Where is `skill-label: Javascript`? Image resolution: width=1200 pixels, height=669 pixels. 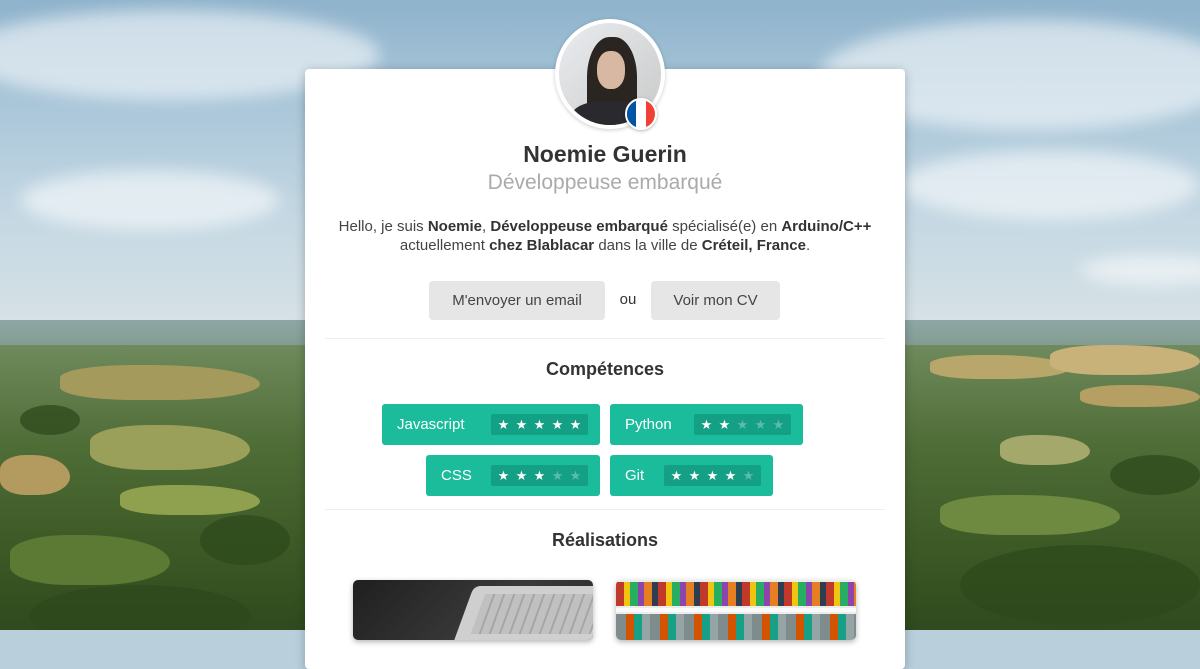 skill-label: Javascript is located at coordinates (431, 424).